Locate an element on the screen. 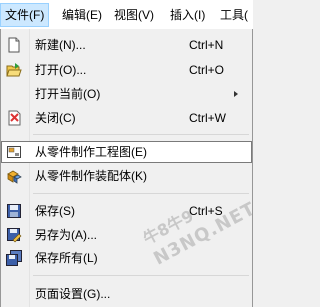 The width and height of the screenshot is (320, 307). menu-tools: 工具( is located at coordinates (234, 15).